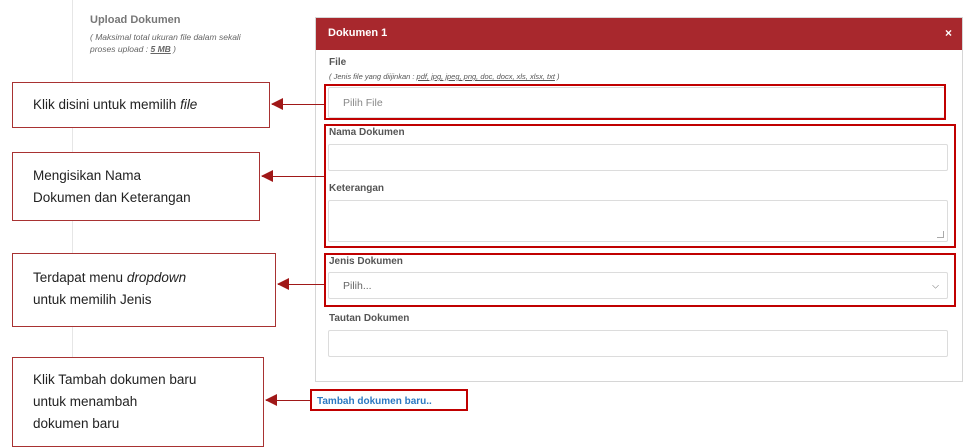 The height and width of the screenshot is (447, 980). I want to click on file-hint-prefix: ( Jenis file yang diijinkan :, so click(373, 76).